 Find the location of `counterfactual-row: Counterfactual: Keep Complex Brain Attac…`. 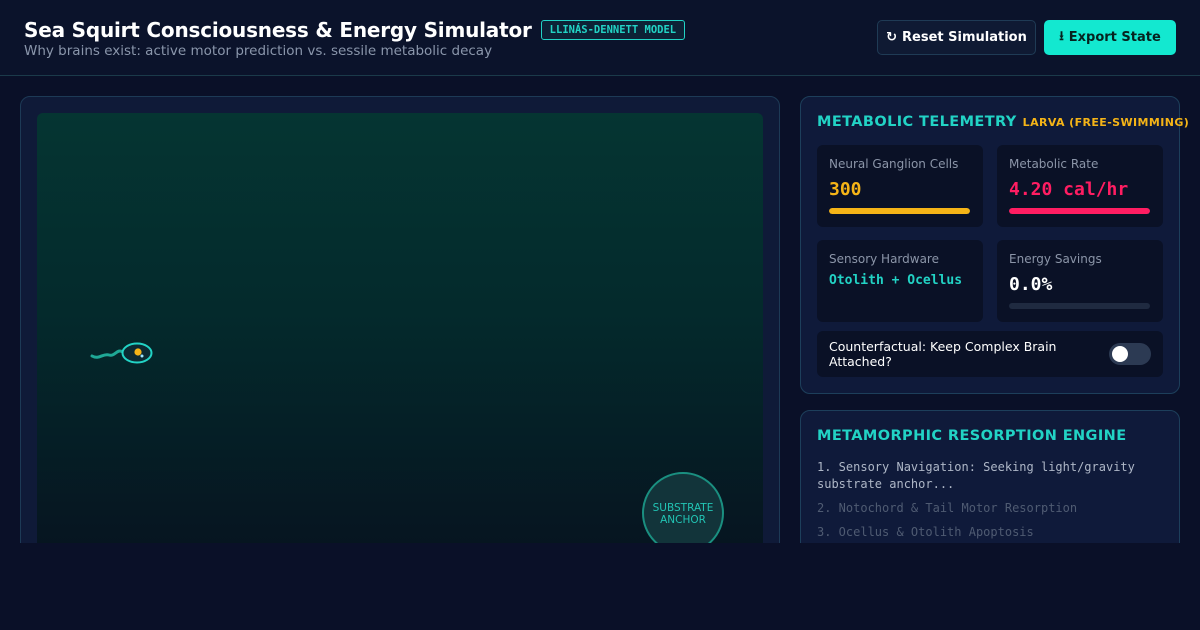

counterfactual-row: Counterfactual: Keep Complex Brain Attac… is located at coordinates (990, 354).